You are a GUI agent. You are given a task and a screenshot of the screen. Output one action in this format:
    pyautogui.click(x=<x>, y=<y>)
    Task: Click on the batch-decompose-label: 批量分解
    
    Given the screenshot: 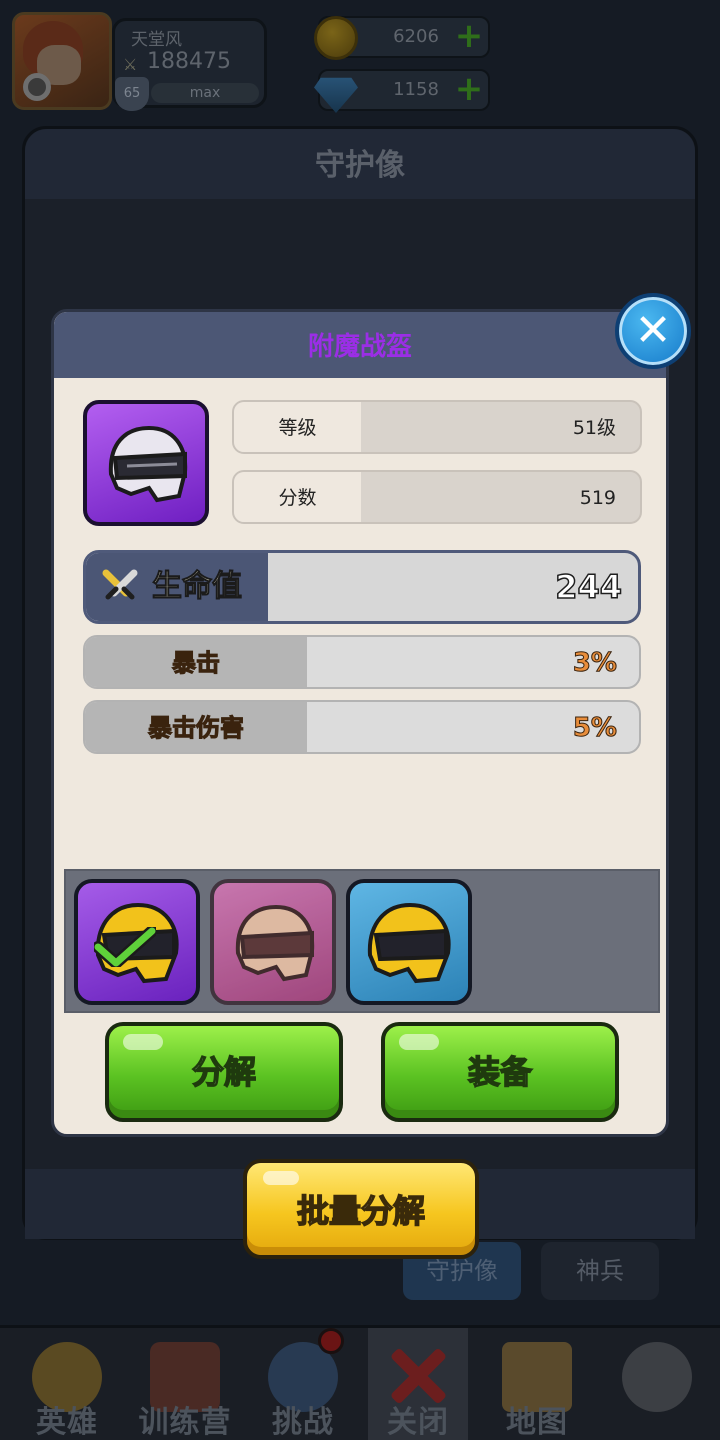 What is the action you would take?
    pyautogui.click(x=361, y=1211)
    